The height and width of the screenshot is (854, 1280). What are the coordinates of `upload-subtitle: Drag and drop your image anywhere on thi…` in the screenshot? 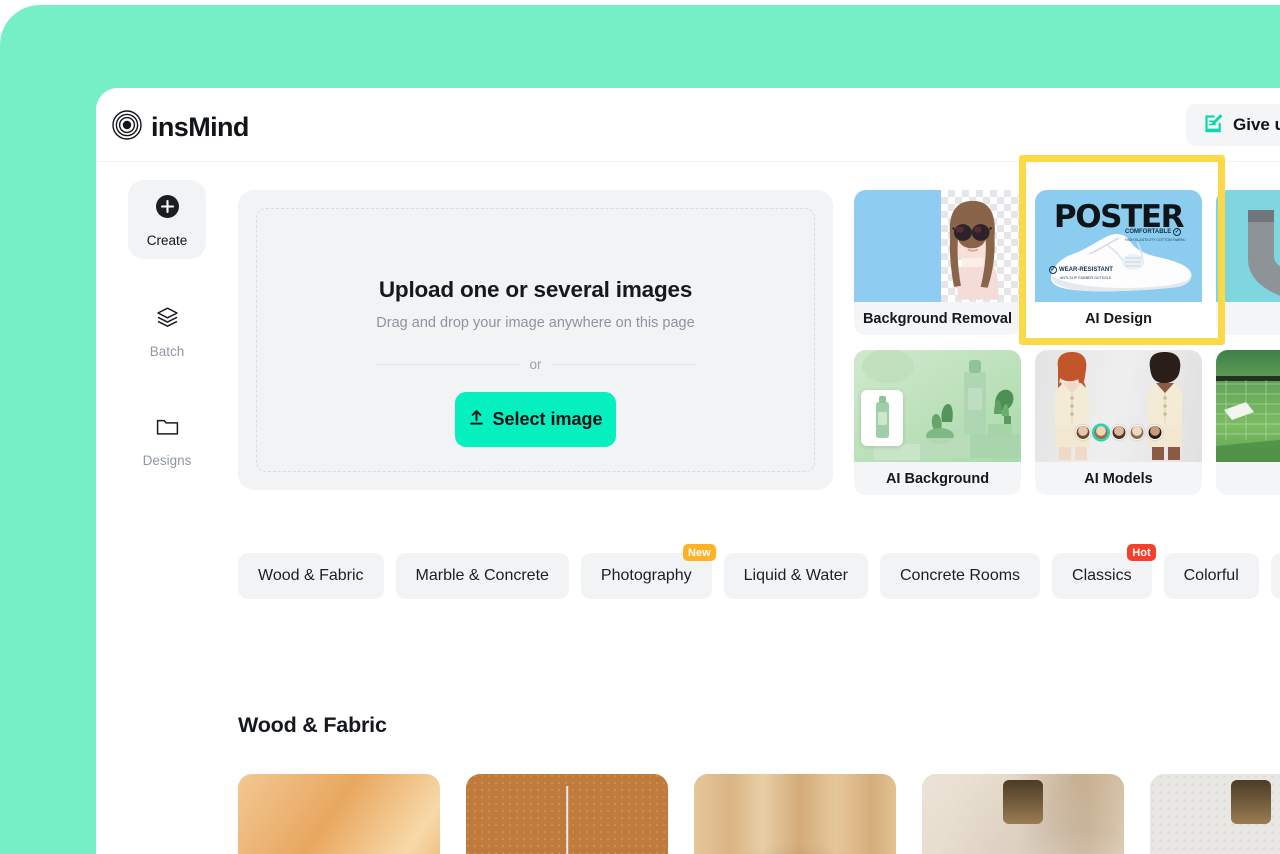 It's located at (535, 323).